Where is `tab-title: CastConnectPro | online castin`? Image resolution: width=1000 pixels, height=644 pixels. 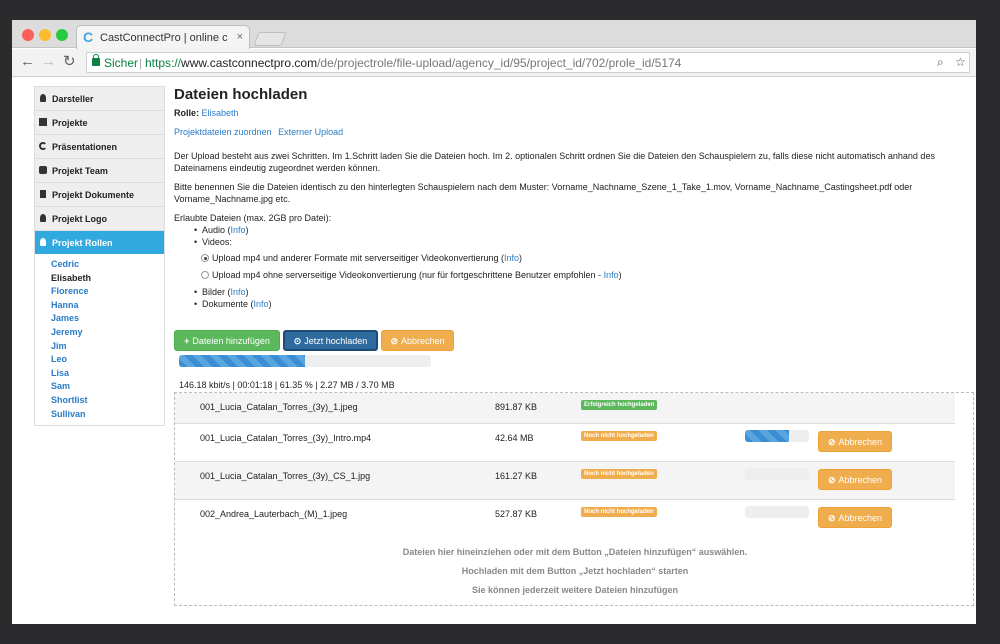
tab-title: CastConnectPro | online castin is located at coordinates (164, 38).